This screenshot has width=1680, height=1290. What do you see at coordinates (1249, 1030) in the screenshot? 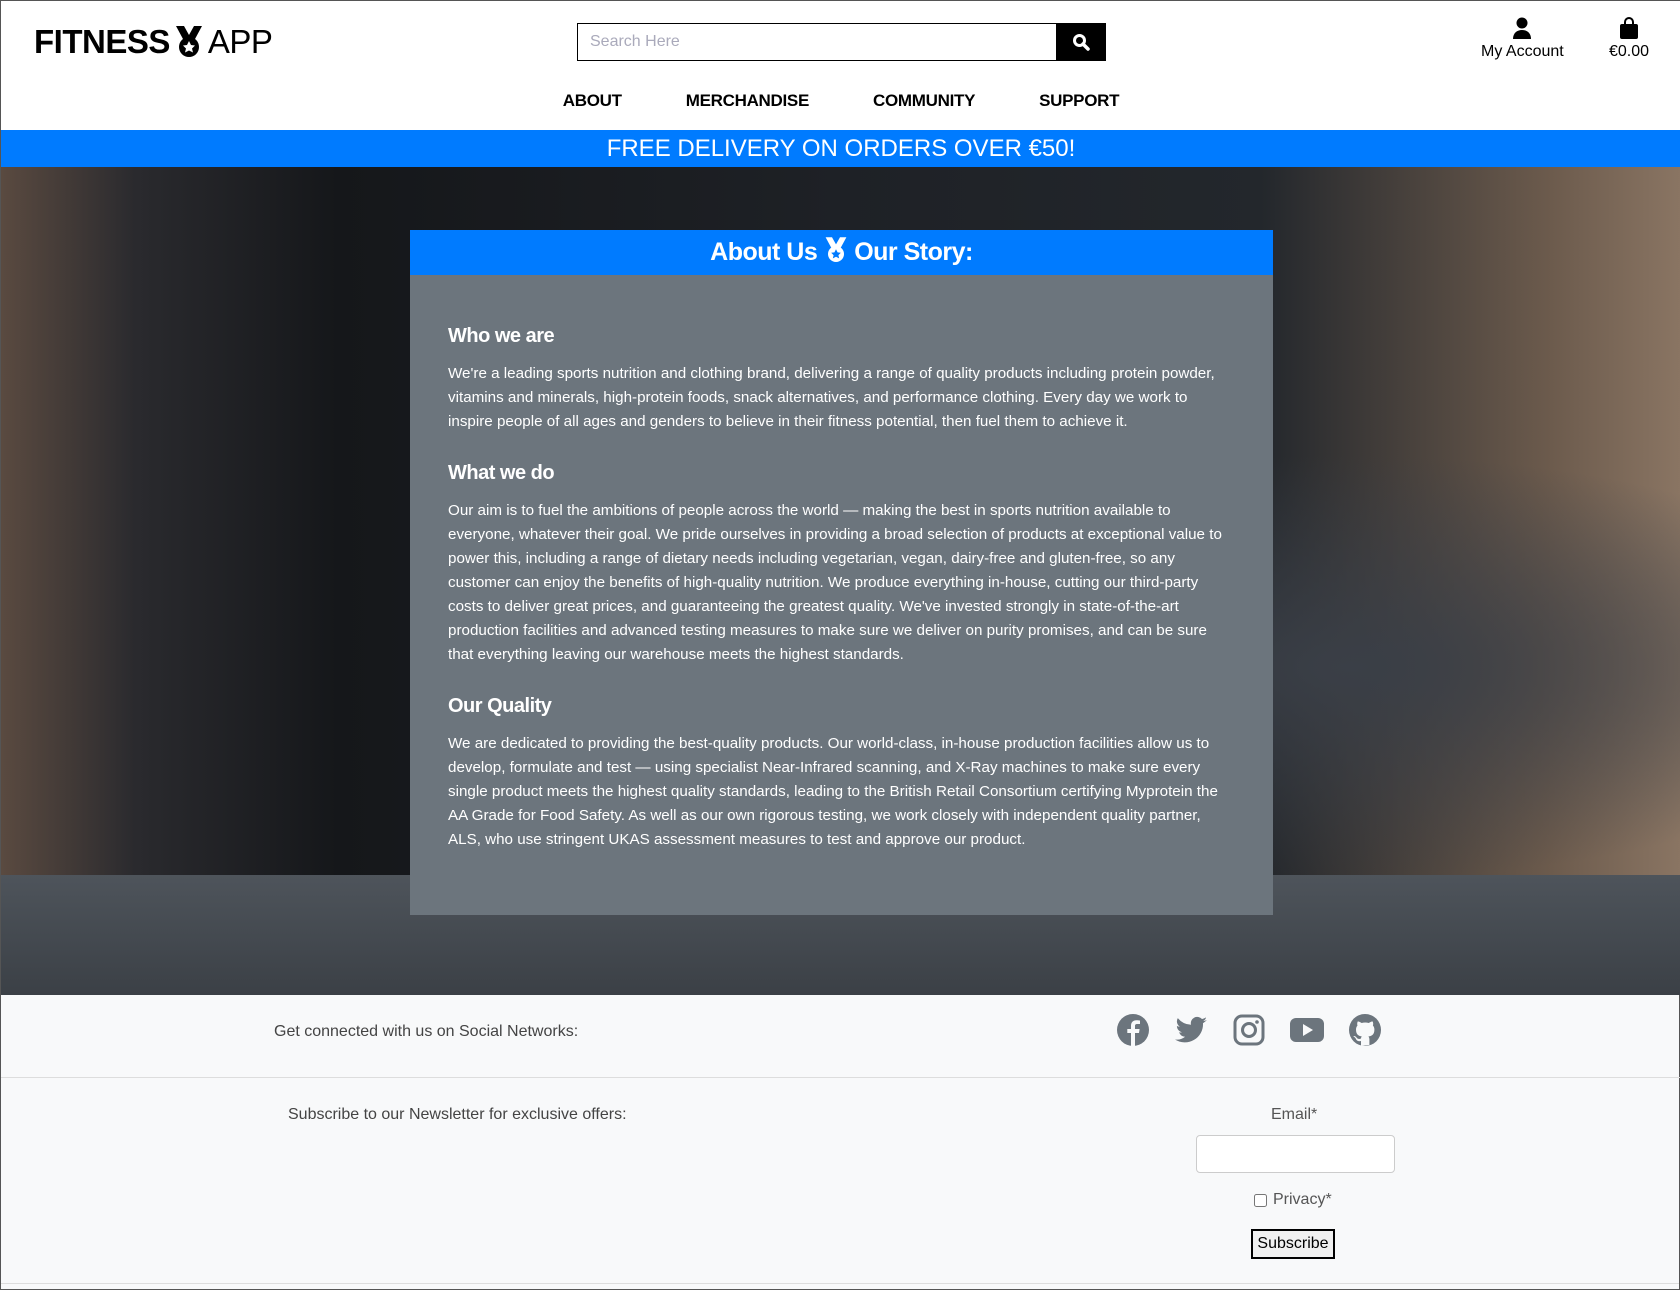
I see `instagram-icon` at bounding box center [1249, 1030].